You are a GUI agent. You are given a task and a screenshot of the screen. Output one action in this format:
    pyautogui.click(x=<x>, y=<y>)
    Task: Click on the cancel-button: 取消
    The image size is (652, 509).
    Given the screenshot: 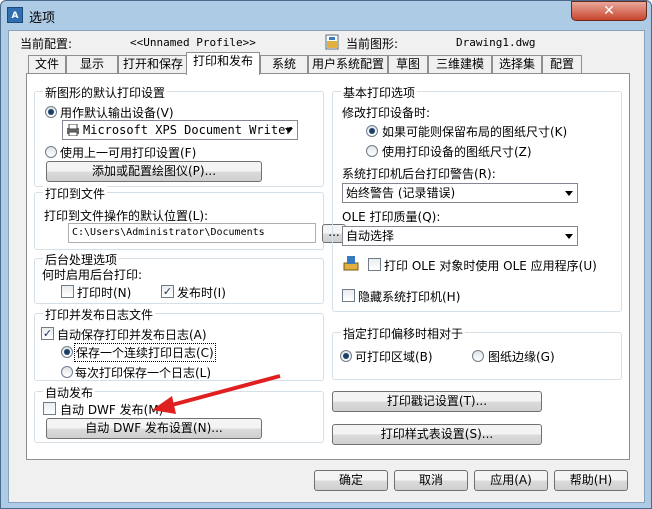 What is the action you would take?
    pyautogui.click(x=431, y=480)
    